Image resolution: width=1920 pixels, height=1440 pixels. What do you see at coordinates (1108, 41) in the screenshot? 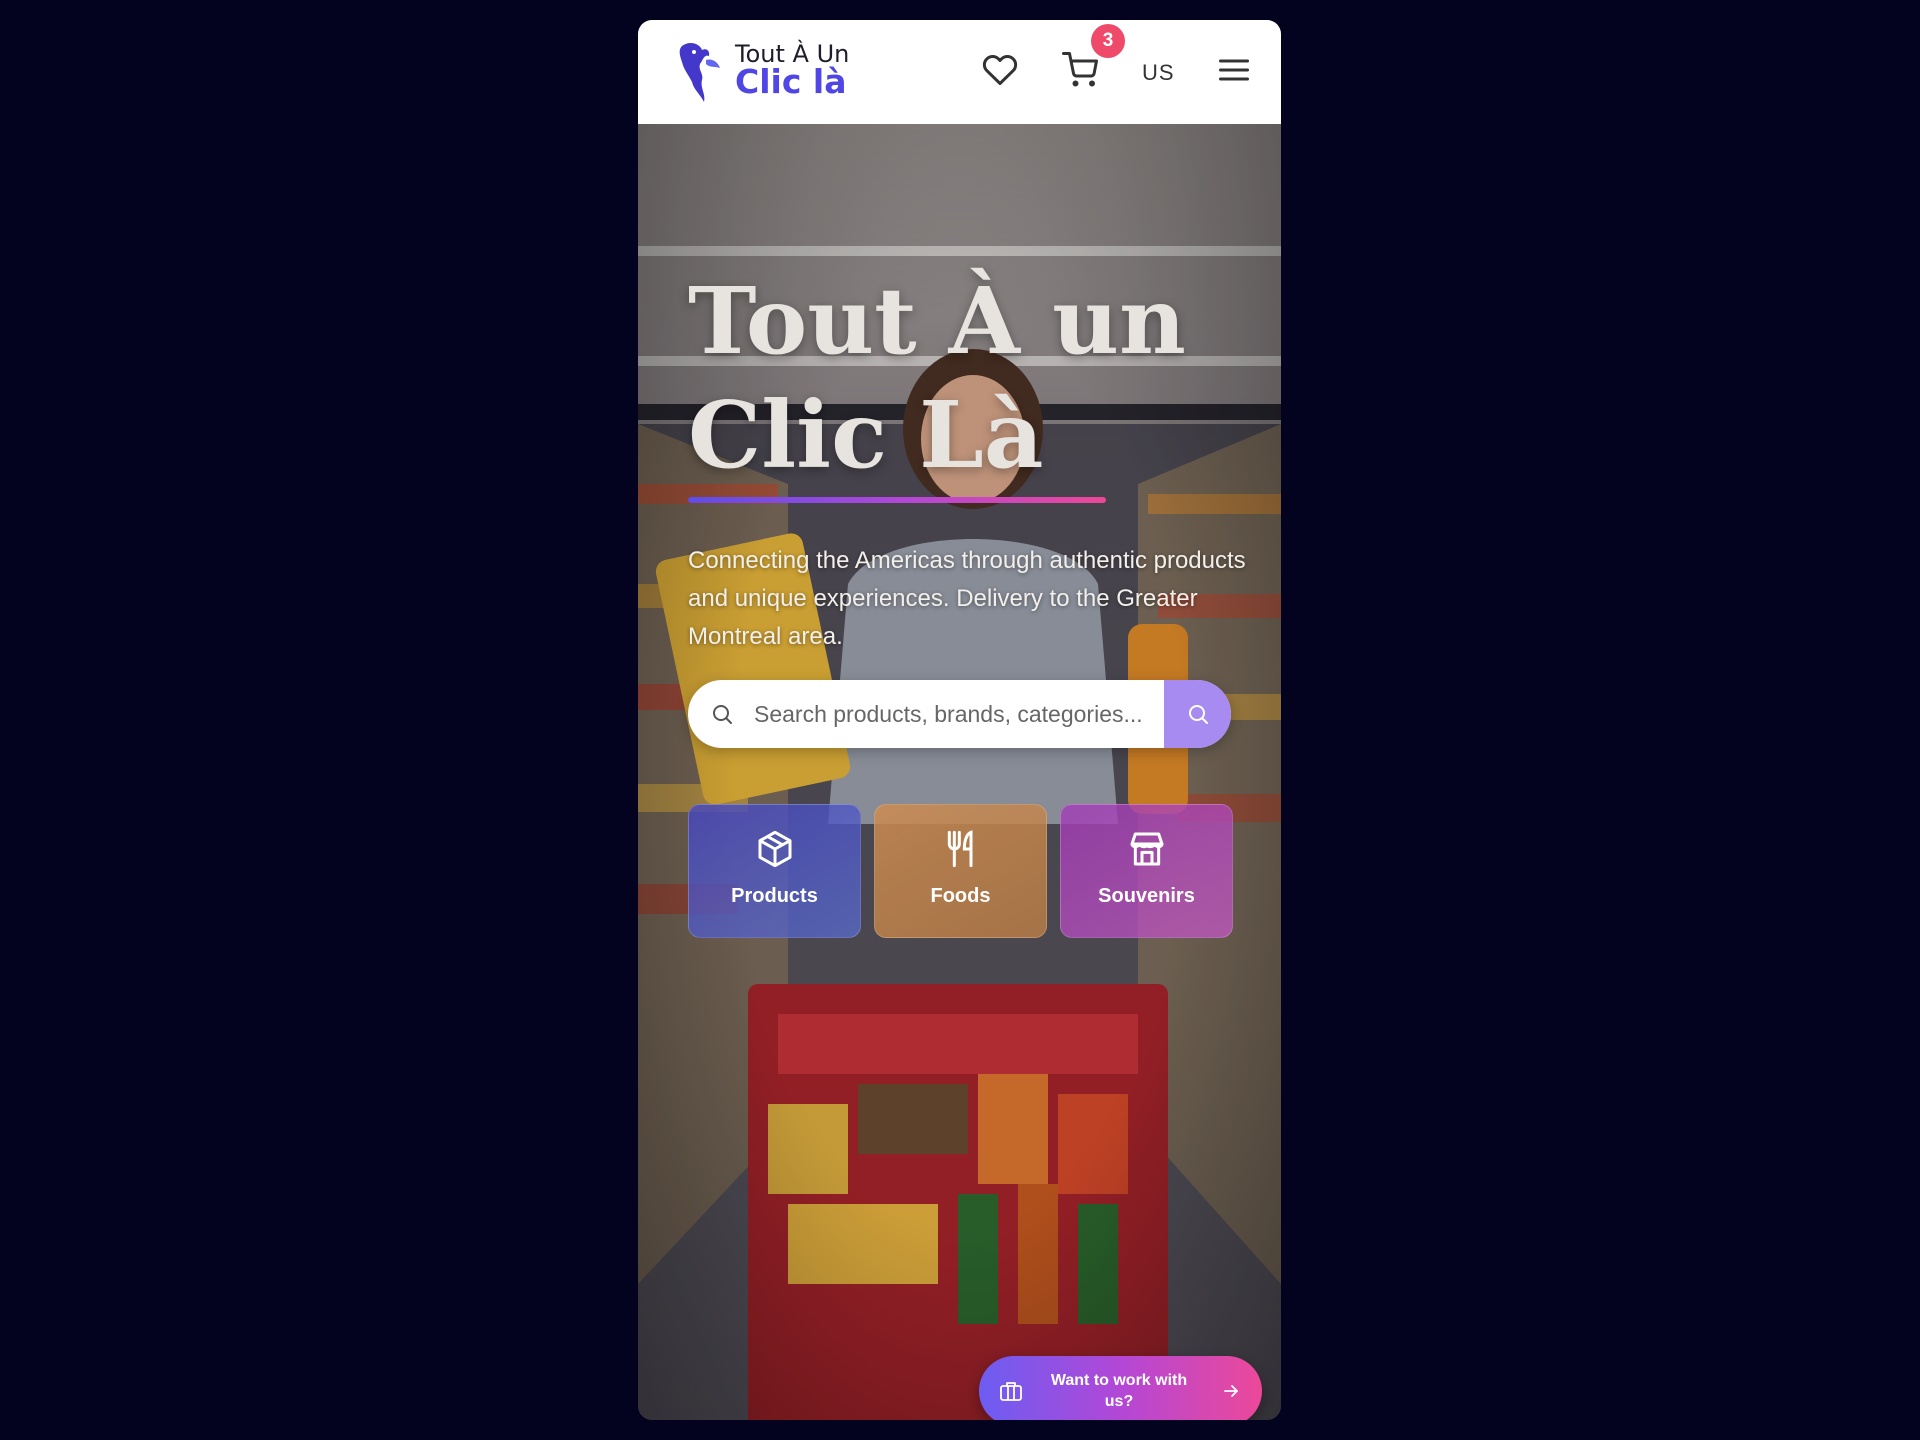
I see `cart-count-badge: 3` at bounding box center [1108, 41].